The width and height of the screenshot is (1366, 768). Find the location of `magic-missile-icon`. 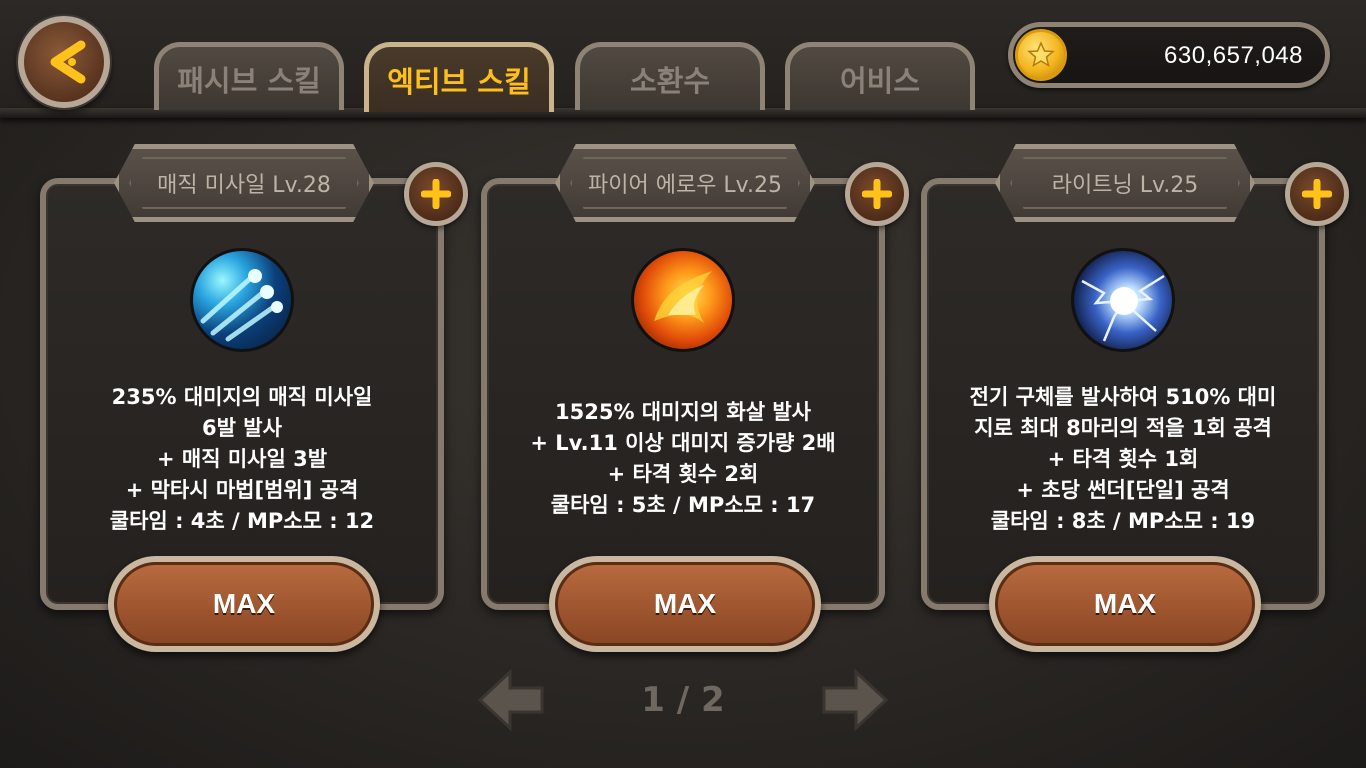

magic-missile-icon is located at coordinates (242, 300).